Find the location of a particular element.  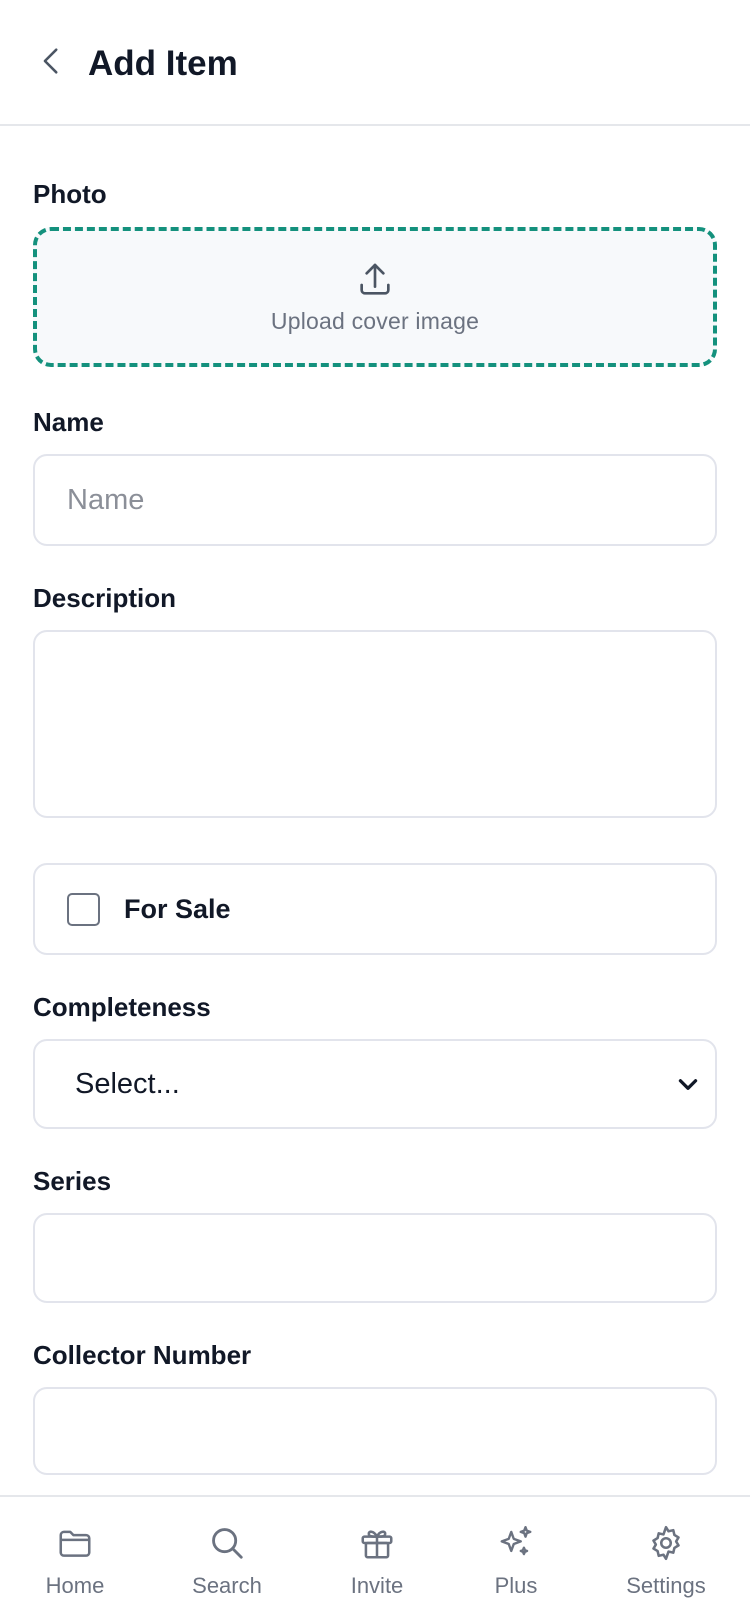

series-field-container is located at coordinates (375, 1258).